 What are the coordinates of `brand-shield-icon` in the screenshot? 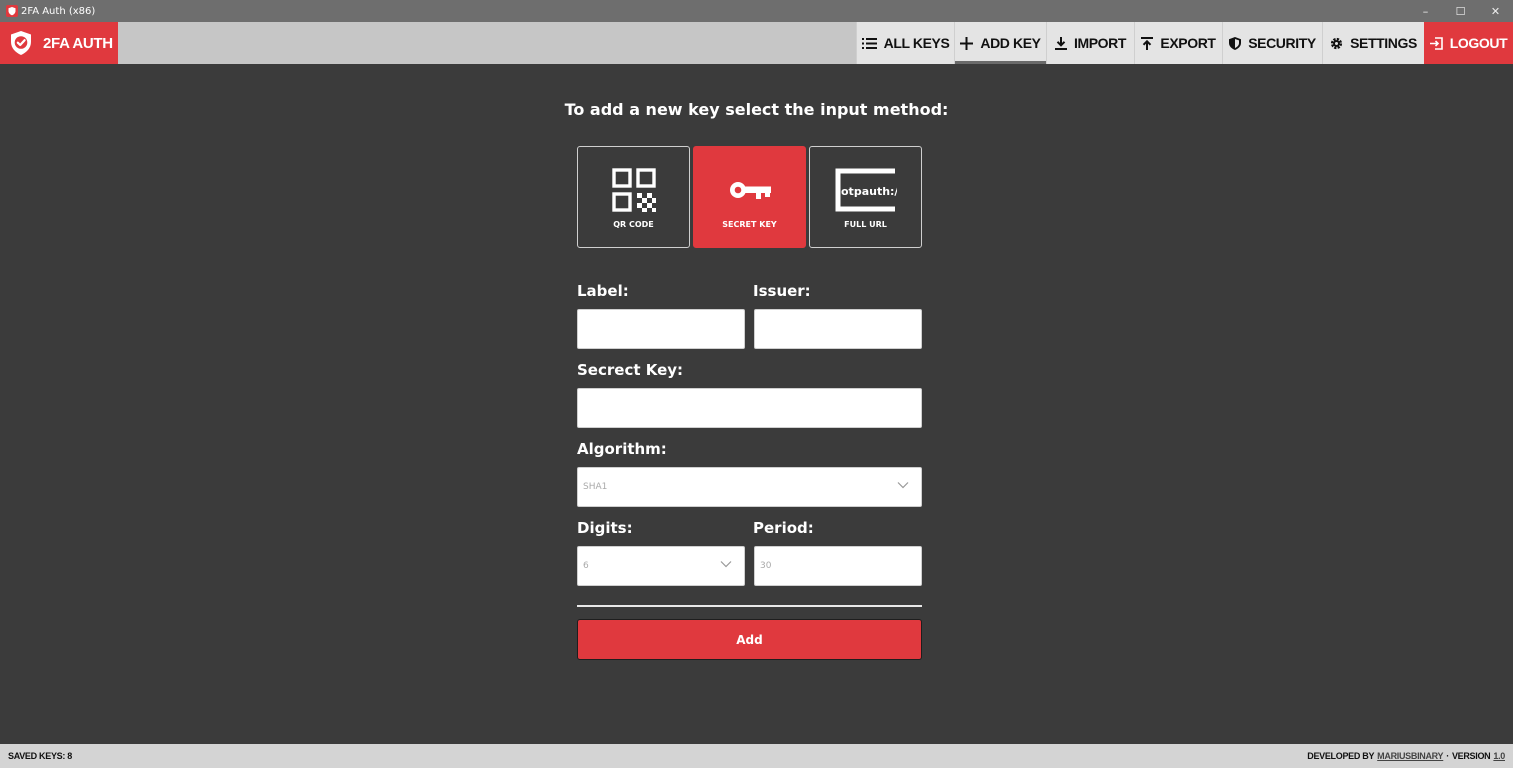 It's located at (21, 43).